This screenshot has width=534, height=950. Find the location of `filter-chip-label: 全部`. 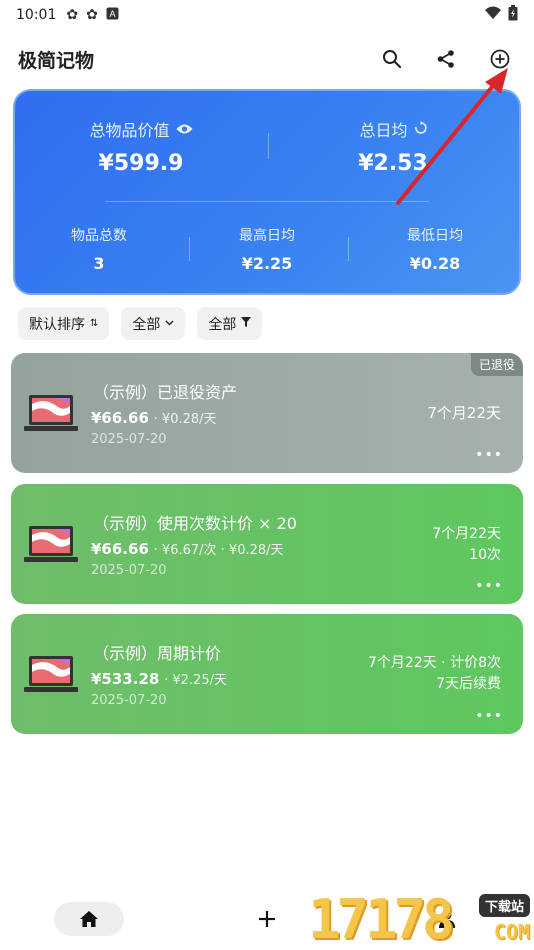

filter-chip-label: 全部 is located at coordinates (222, 324).